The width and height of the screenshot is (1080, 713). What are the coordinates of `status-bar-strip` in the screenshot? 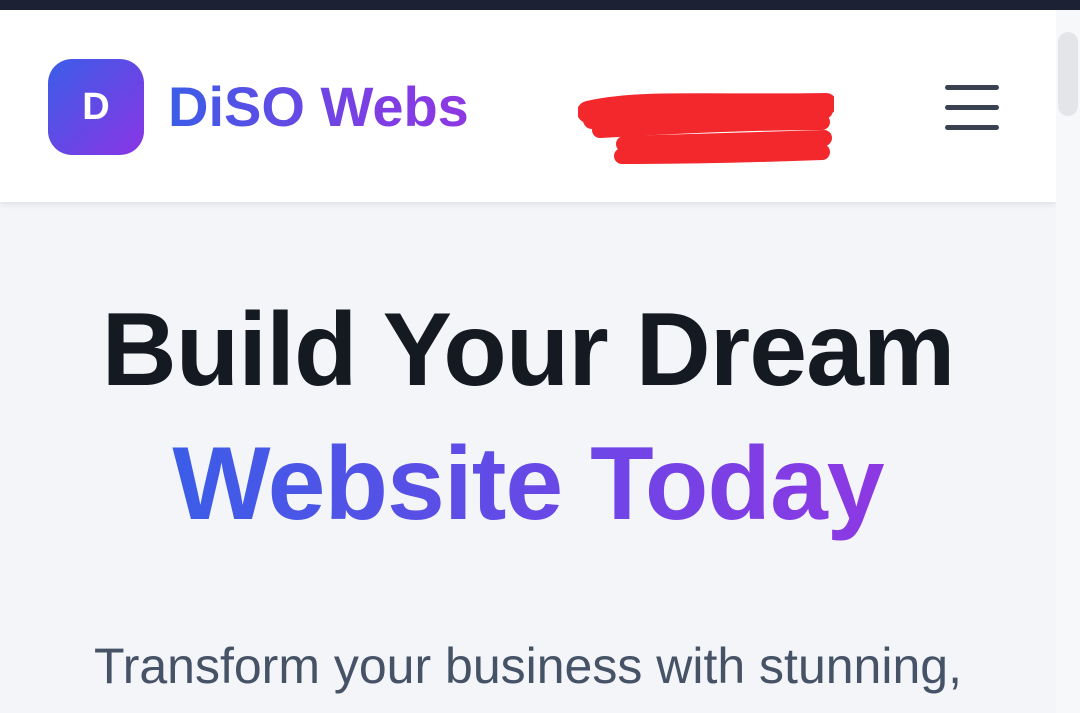 It's located at (540, 5).